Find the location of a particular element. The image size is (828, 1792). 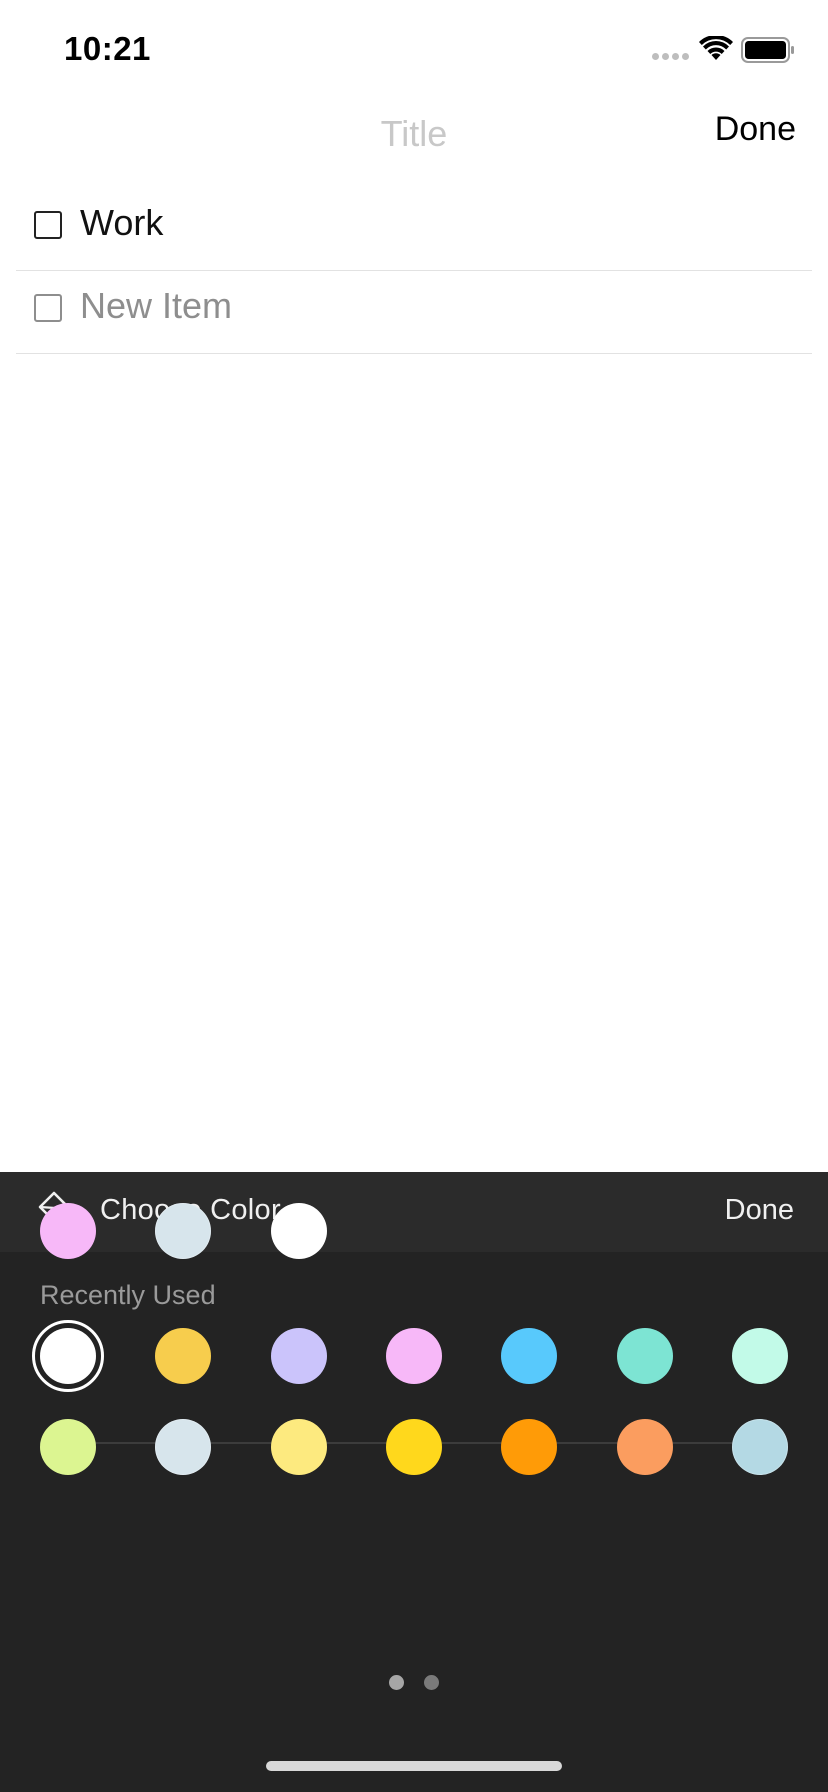

wifi-icon is located at coordinates (716, 48).